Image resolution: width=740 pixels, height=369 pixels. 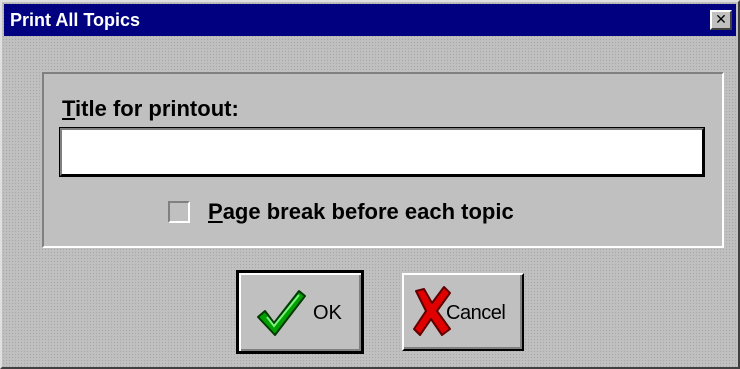 I want to click on ok-button: OK, so click(x=300, y=312).